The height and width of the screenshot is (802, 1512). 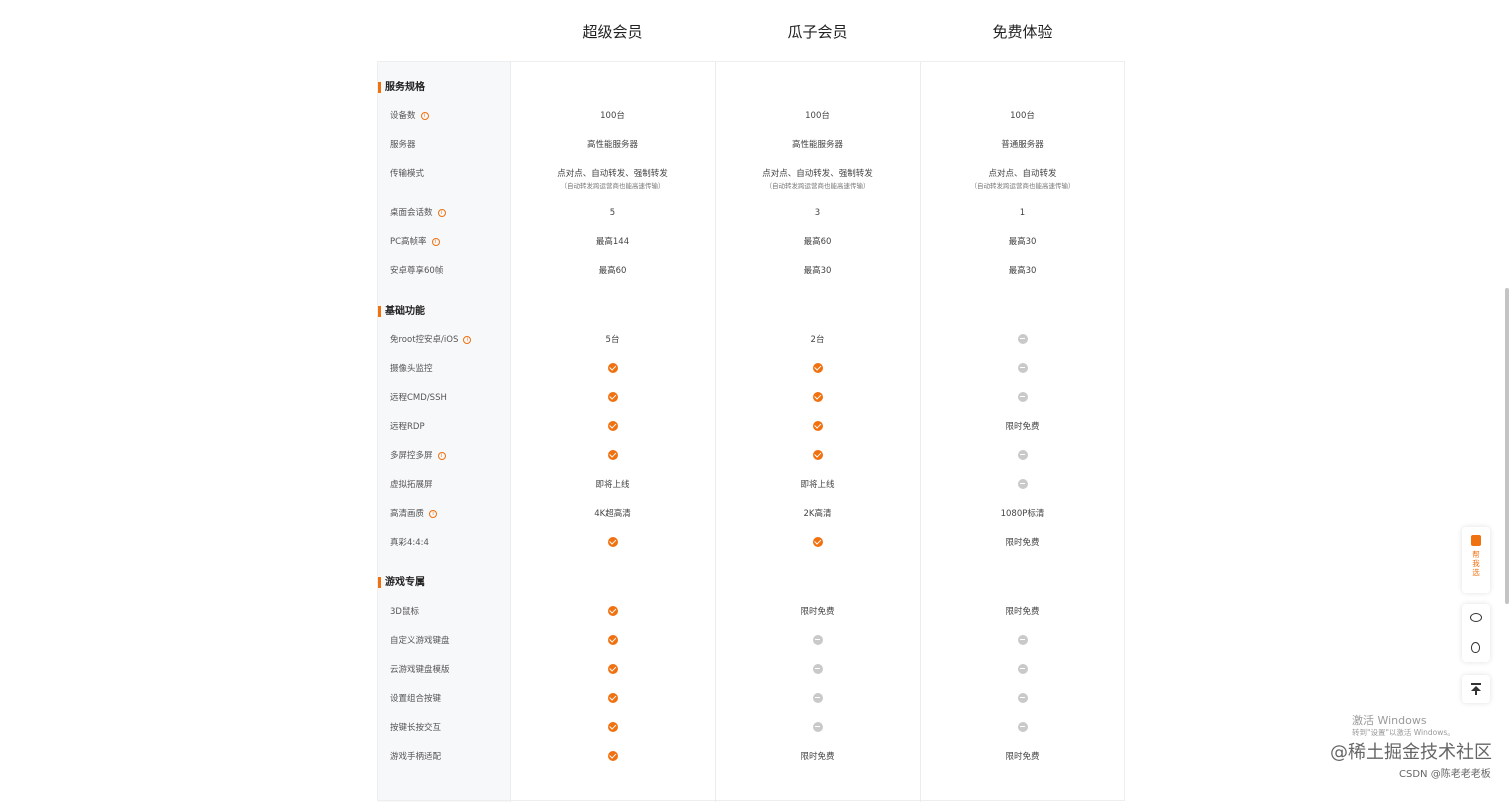 What do you see at coordinates (418, 398) in the screenshot?
I see `feature-name: 远程CMD/SSH` at bounding box center [418, 398].